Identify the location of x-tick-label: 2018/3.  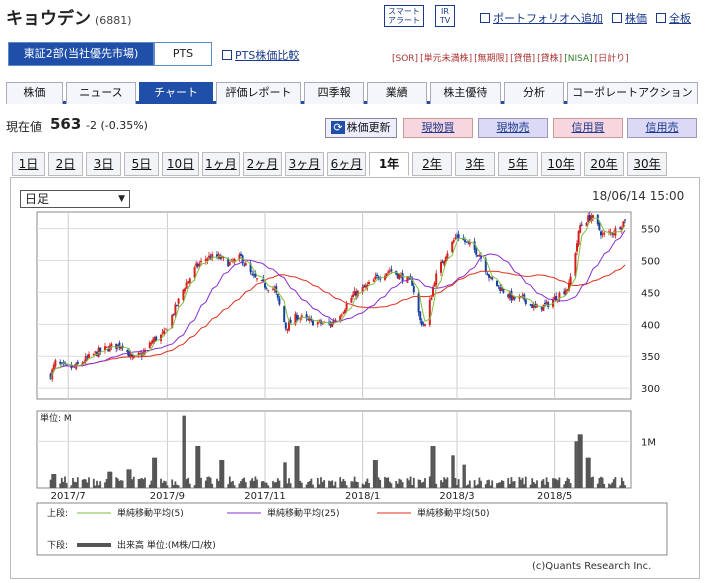
(456, 496).